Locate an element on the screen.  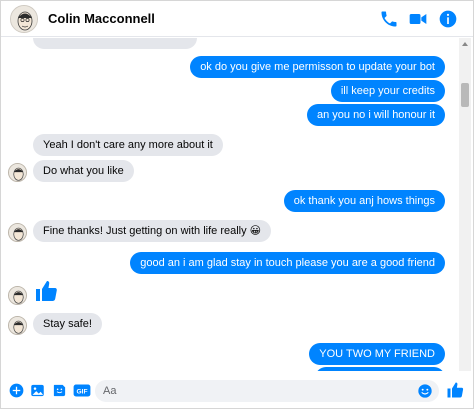
contact-name: Colin Macconnell is located at coordinates (101, 18).